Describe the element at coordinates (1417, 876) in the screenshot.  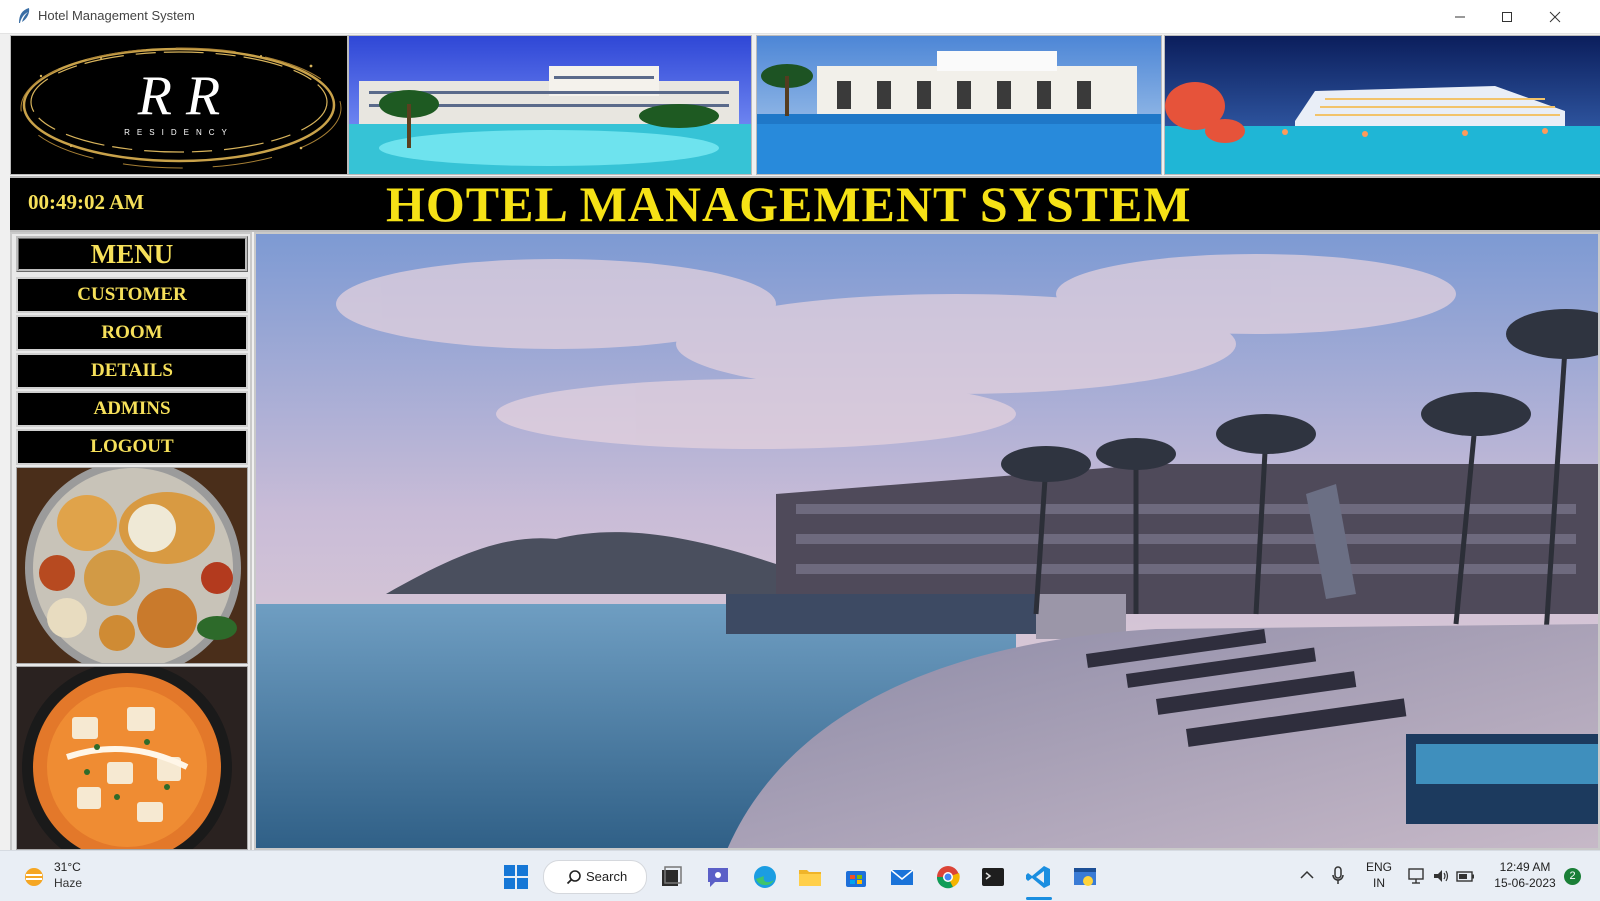
I see `network-icon` at that location.